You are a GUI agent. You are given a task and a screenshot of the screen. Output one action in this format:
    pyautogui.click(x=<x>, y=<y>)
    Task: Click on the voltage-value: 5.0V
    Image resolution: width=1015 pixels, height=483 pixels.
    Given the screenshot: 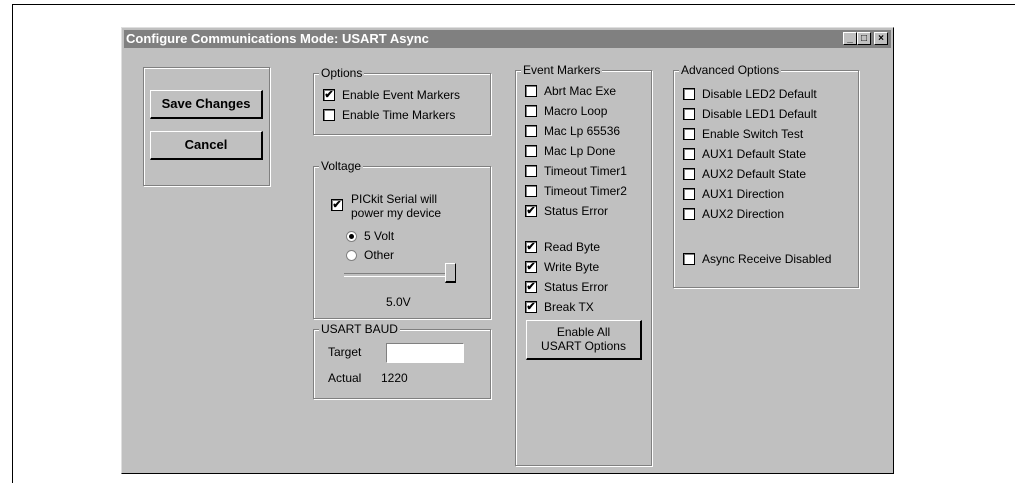 What is the action you would take?
    pyautogui.click(x=398, y=302)
    